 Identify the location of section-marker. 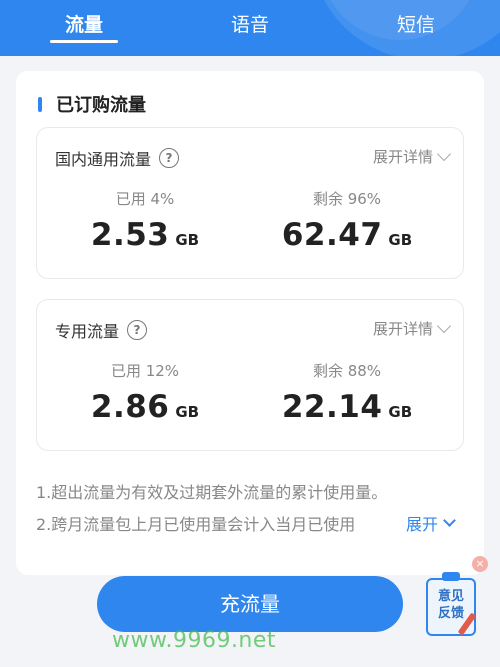
(40, 104).